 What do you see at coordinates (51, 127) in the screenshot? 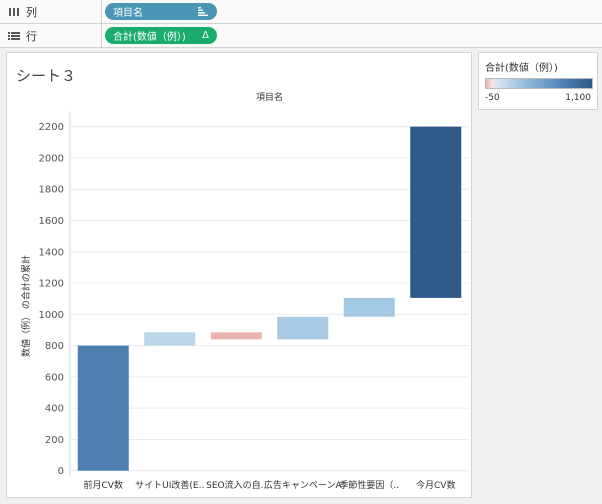
I see `y-tick-label: 2200` at bounding box center [51, 127].